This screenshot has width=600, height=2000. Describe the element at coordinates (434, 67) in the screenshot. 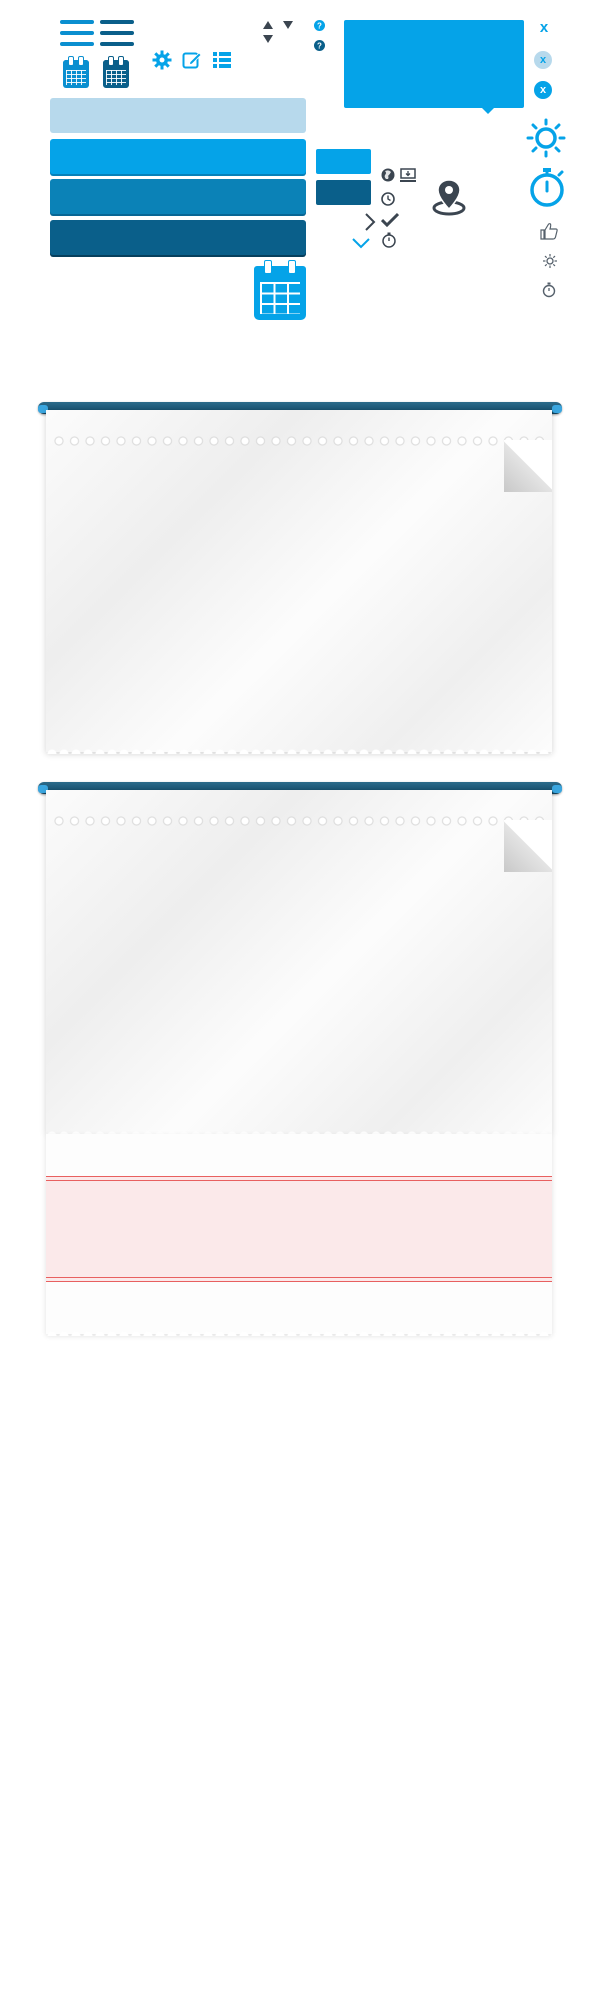

I see `tooltip-bubble` at that location.